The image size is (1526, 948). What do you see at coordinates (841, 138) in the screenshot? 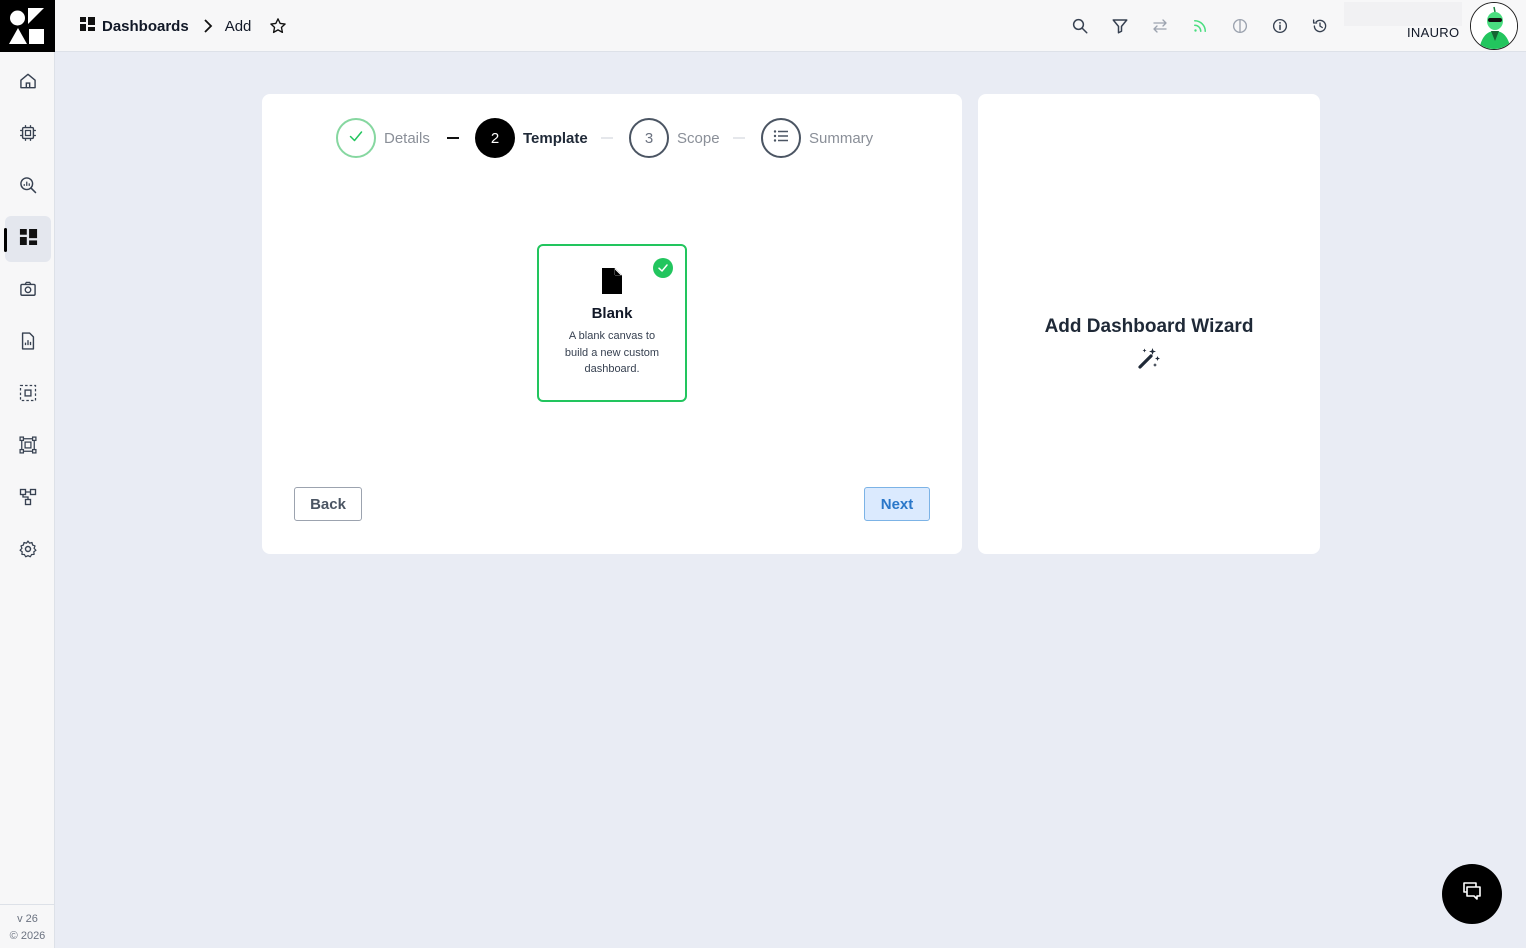
I see `step-summary-label: Summary` at bounding box center [841, 138].